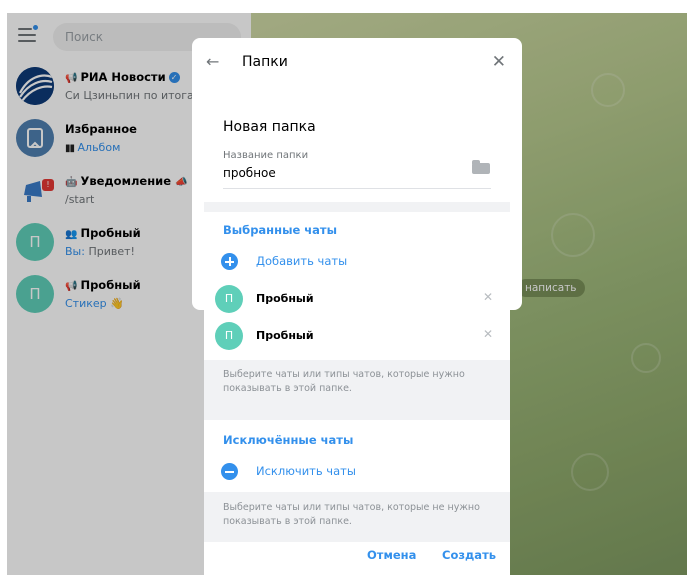 The width and height of the screenshot is (692, 575). I want to click on add-chats-button: Добавить чаты, so click(357, 263).